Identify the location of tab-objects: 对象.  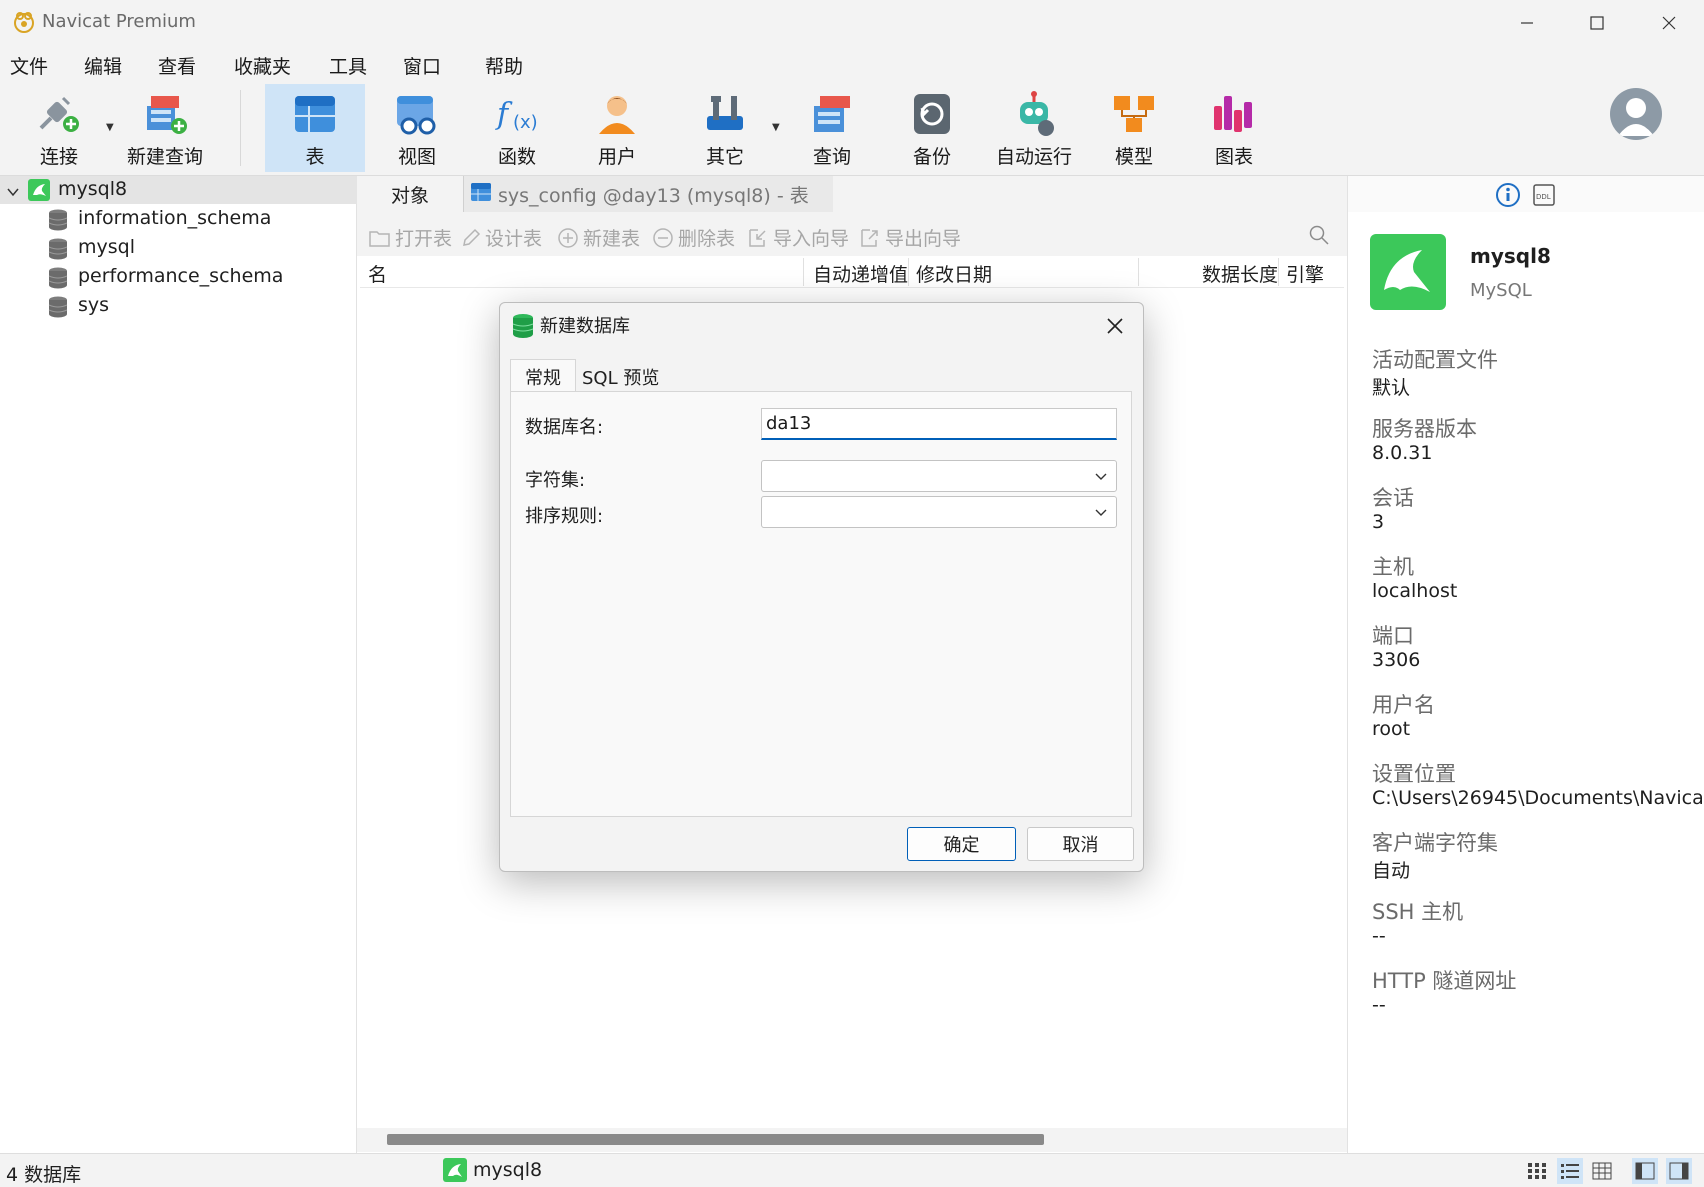
(410, 194).